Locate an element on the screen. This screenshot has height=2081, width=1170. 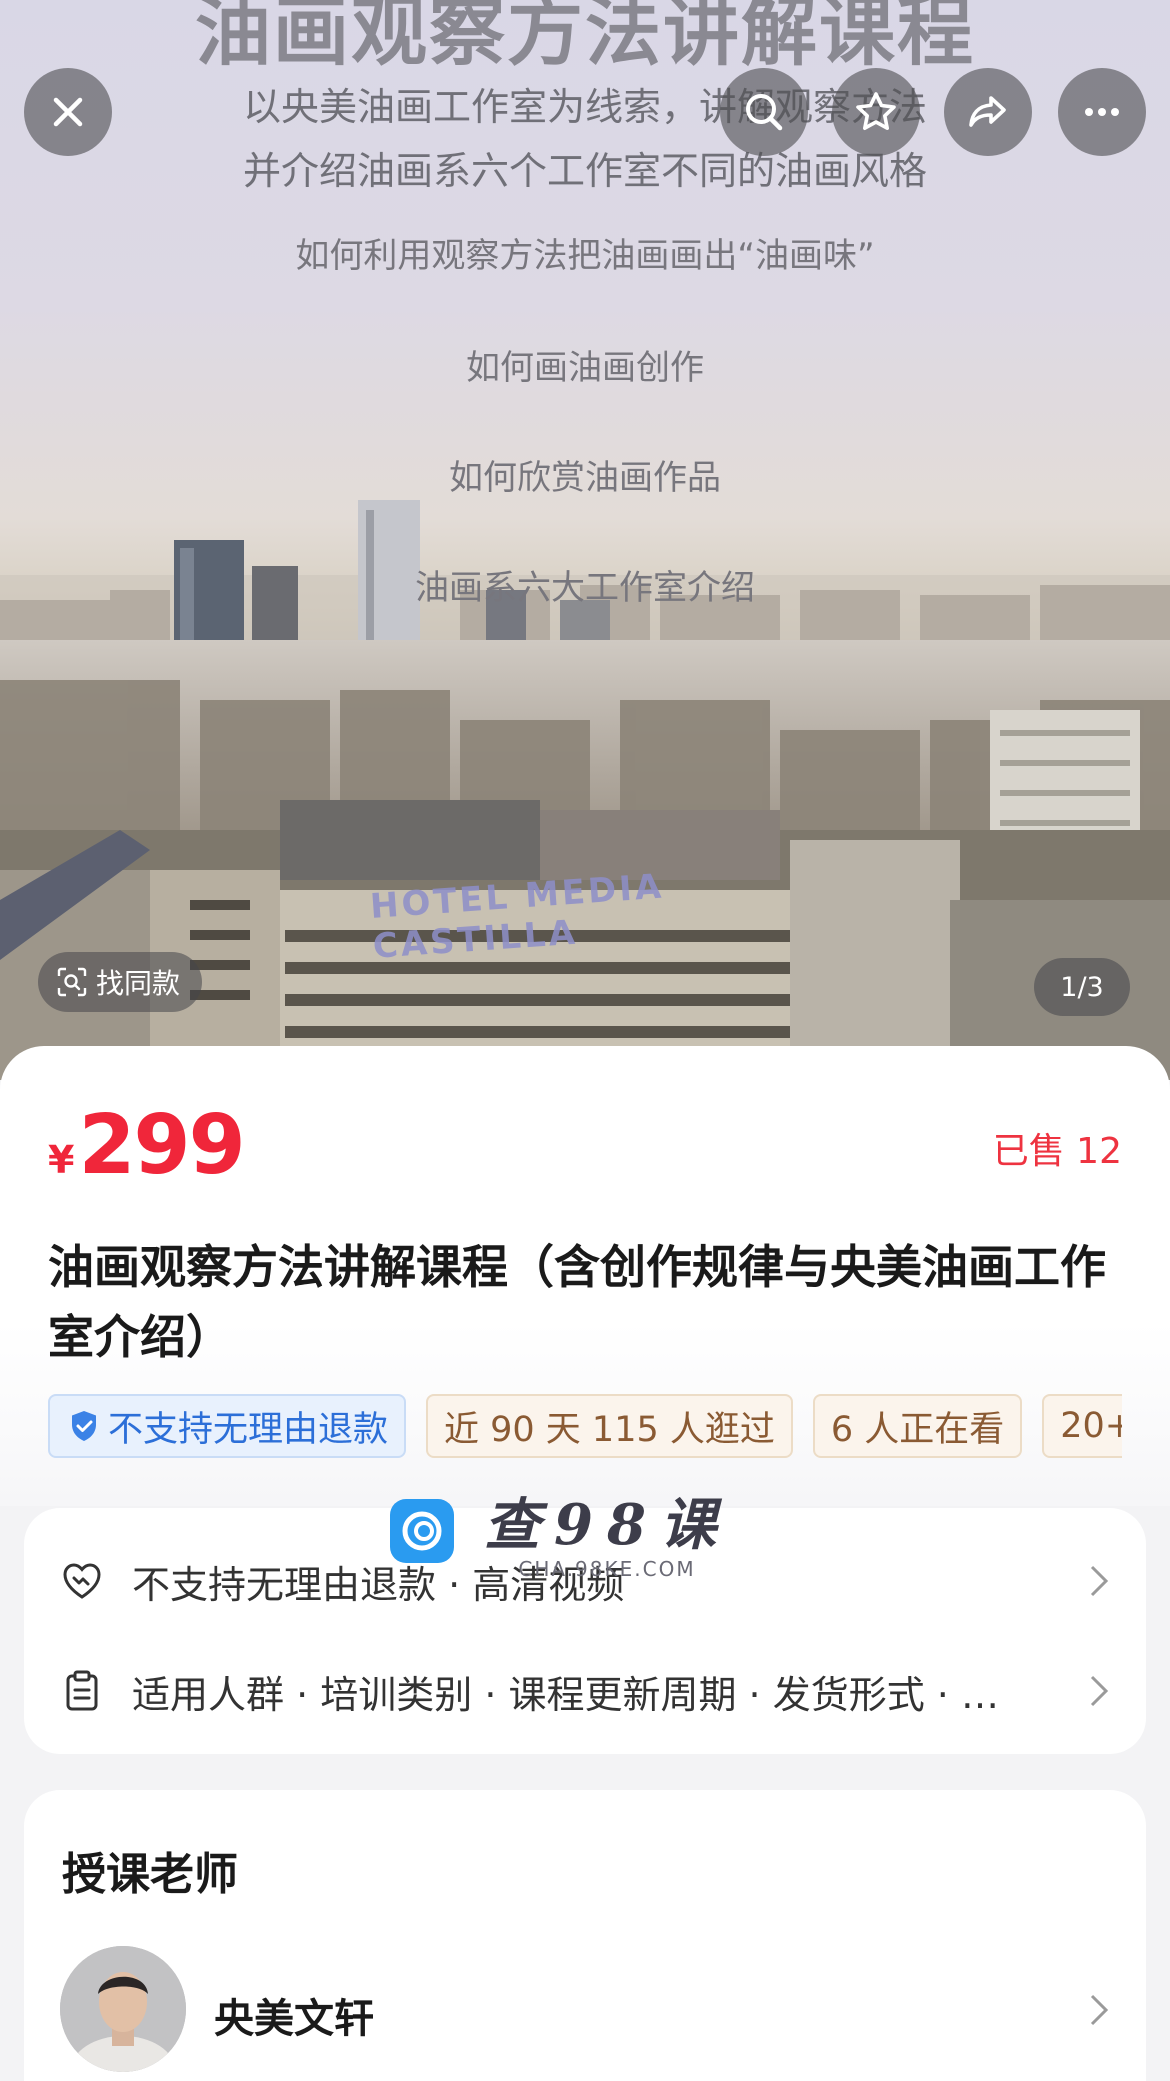
teacher-name: 央美文轩 is located at coordinates (294, 2015).